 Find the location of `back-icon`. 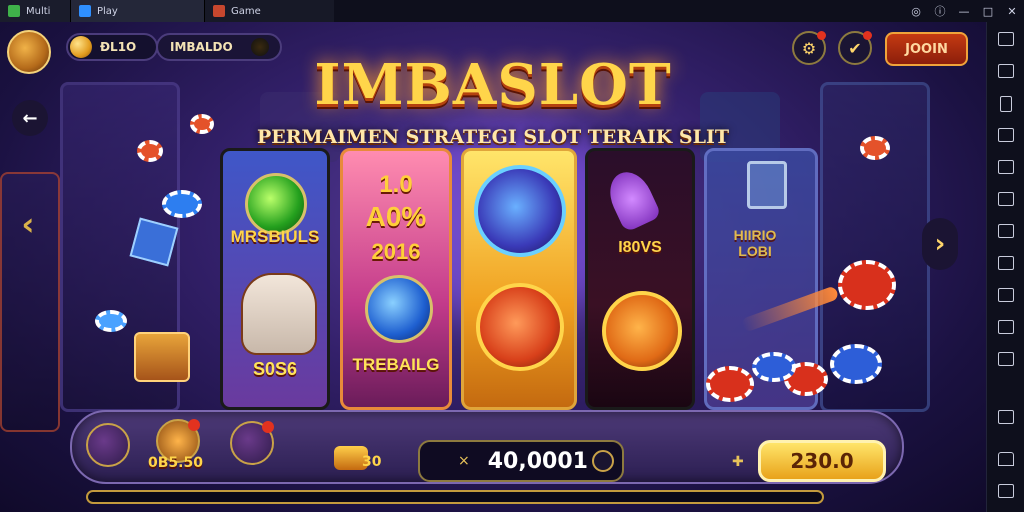

back-icon is located at coordinates (1006, 417).